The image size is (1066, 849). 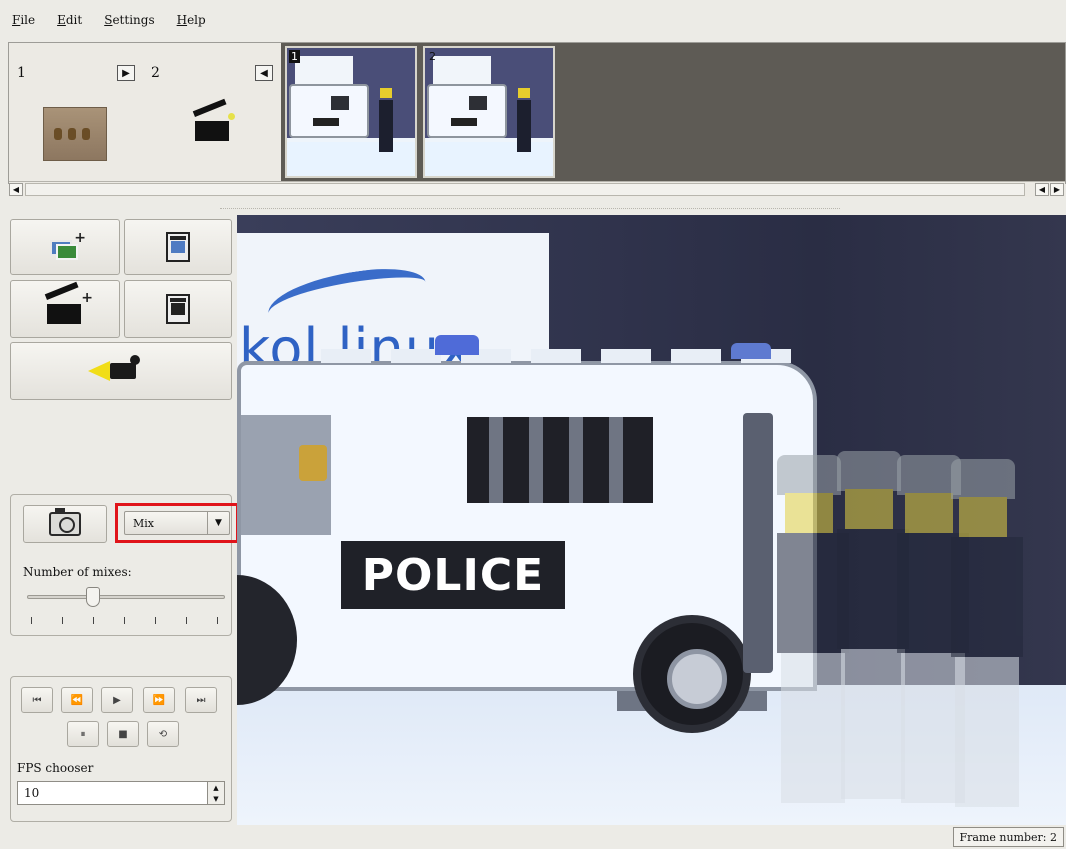 I want to click on scene-thumbnail, so click(x=75, y=134).